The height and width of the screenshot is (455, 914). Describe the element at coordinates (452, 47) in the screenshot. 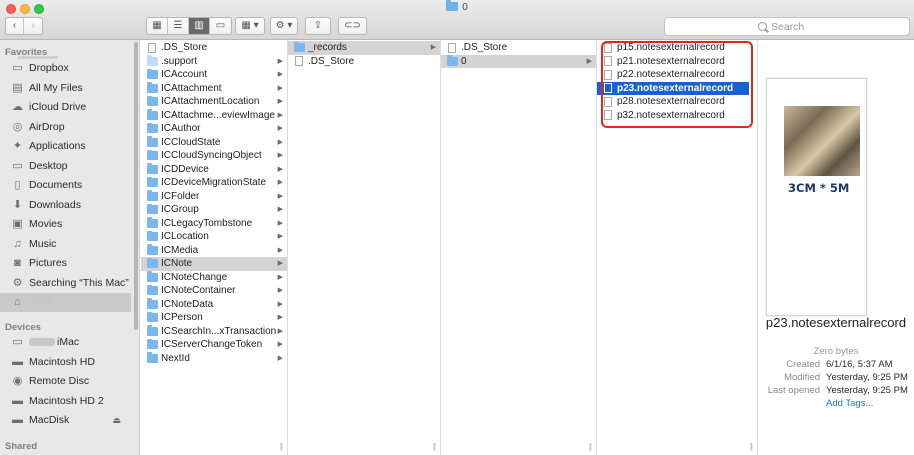

I see `document-icon` at that location.